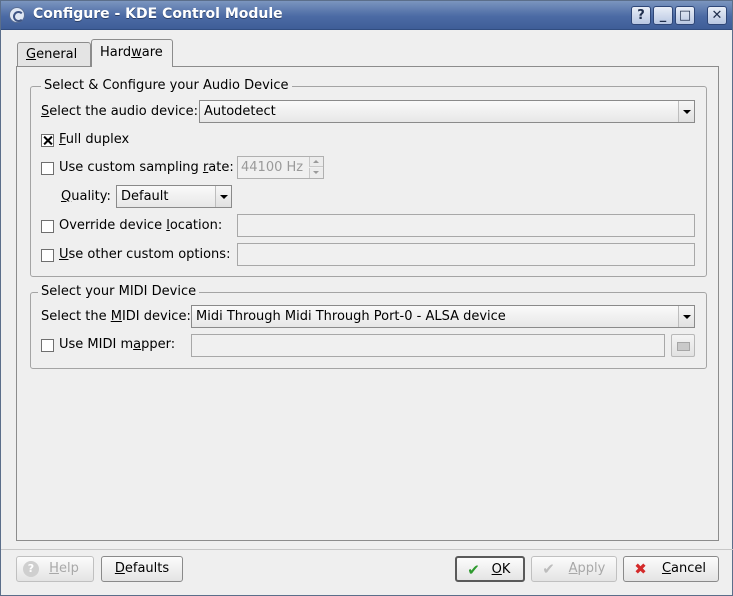 Image resolution: width=733 pixels, height=596 pixels. What do you see at coordinates (47, 140) in the screenshot?
I see `full-duplex-checkbox` at bounding box center [47, 140].